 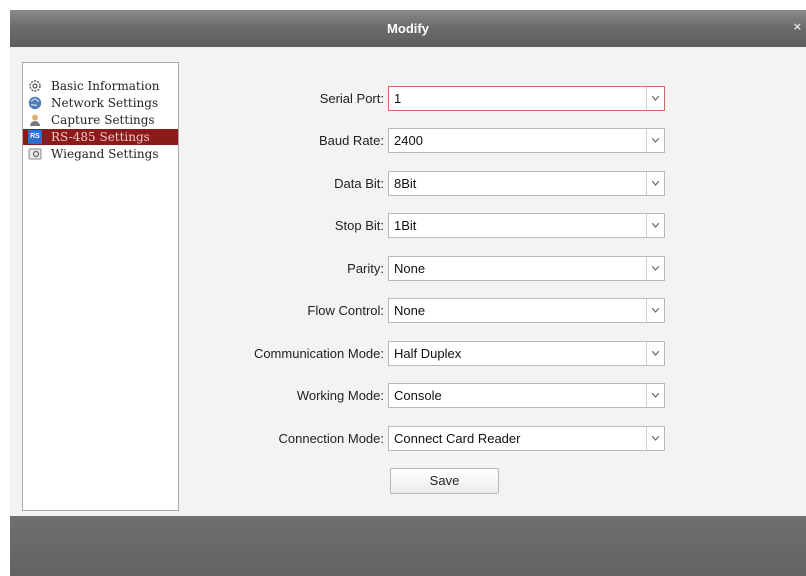 I want to click on connection-mode-label: Connection Mode:, so click(x=331, y=438).